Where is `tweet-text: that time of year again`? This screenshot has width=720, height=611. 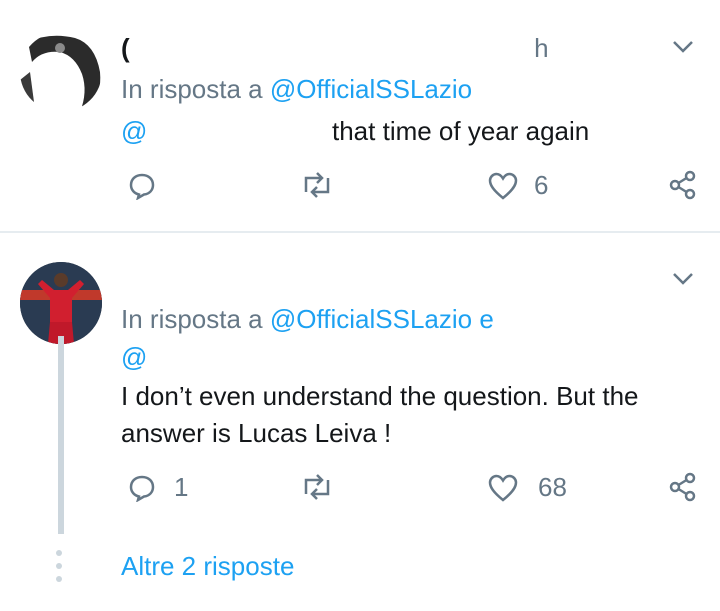 tweet-text: that time of year again is located at coordinates (461, 131).